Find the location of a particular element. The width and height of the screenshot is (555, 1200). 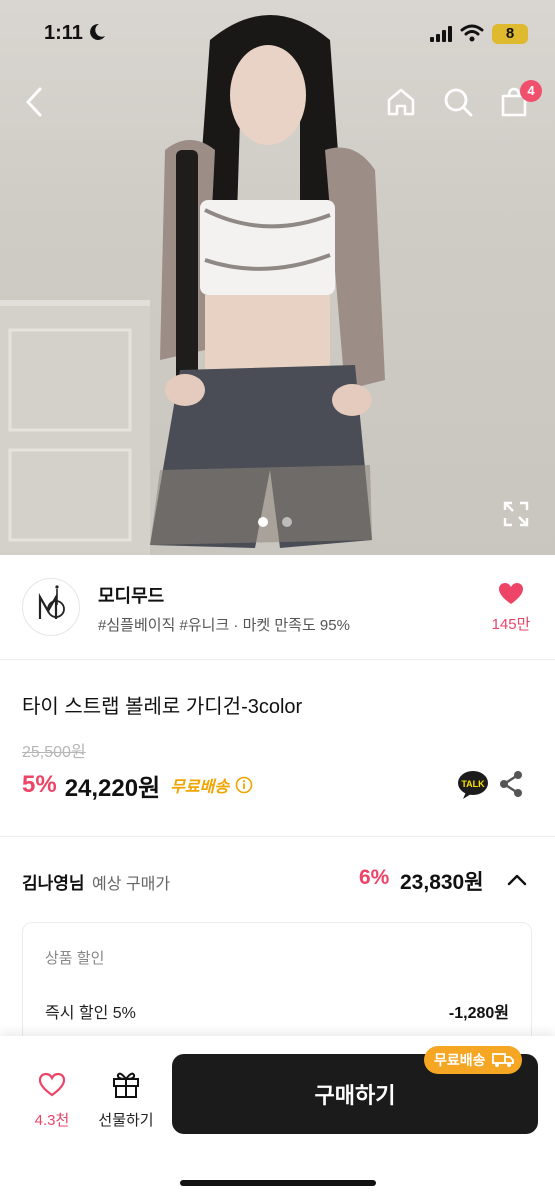

heart-outline-icon is located at coordinates (52, 1084).